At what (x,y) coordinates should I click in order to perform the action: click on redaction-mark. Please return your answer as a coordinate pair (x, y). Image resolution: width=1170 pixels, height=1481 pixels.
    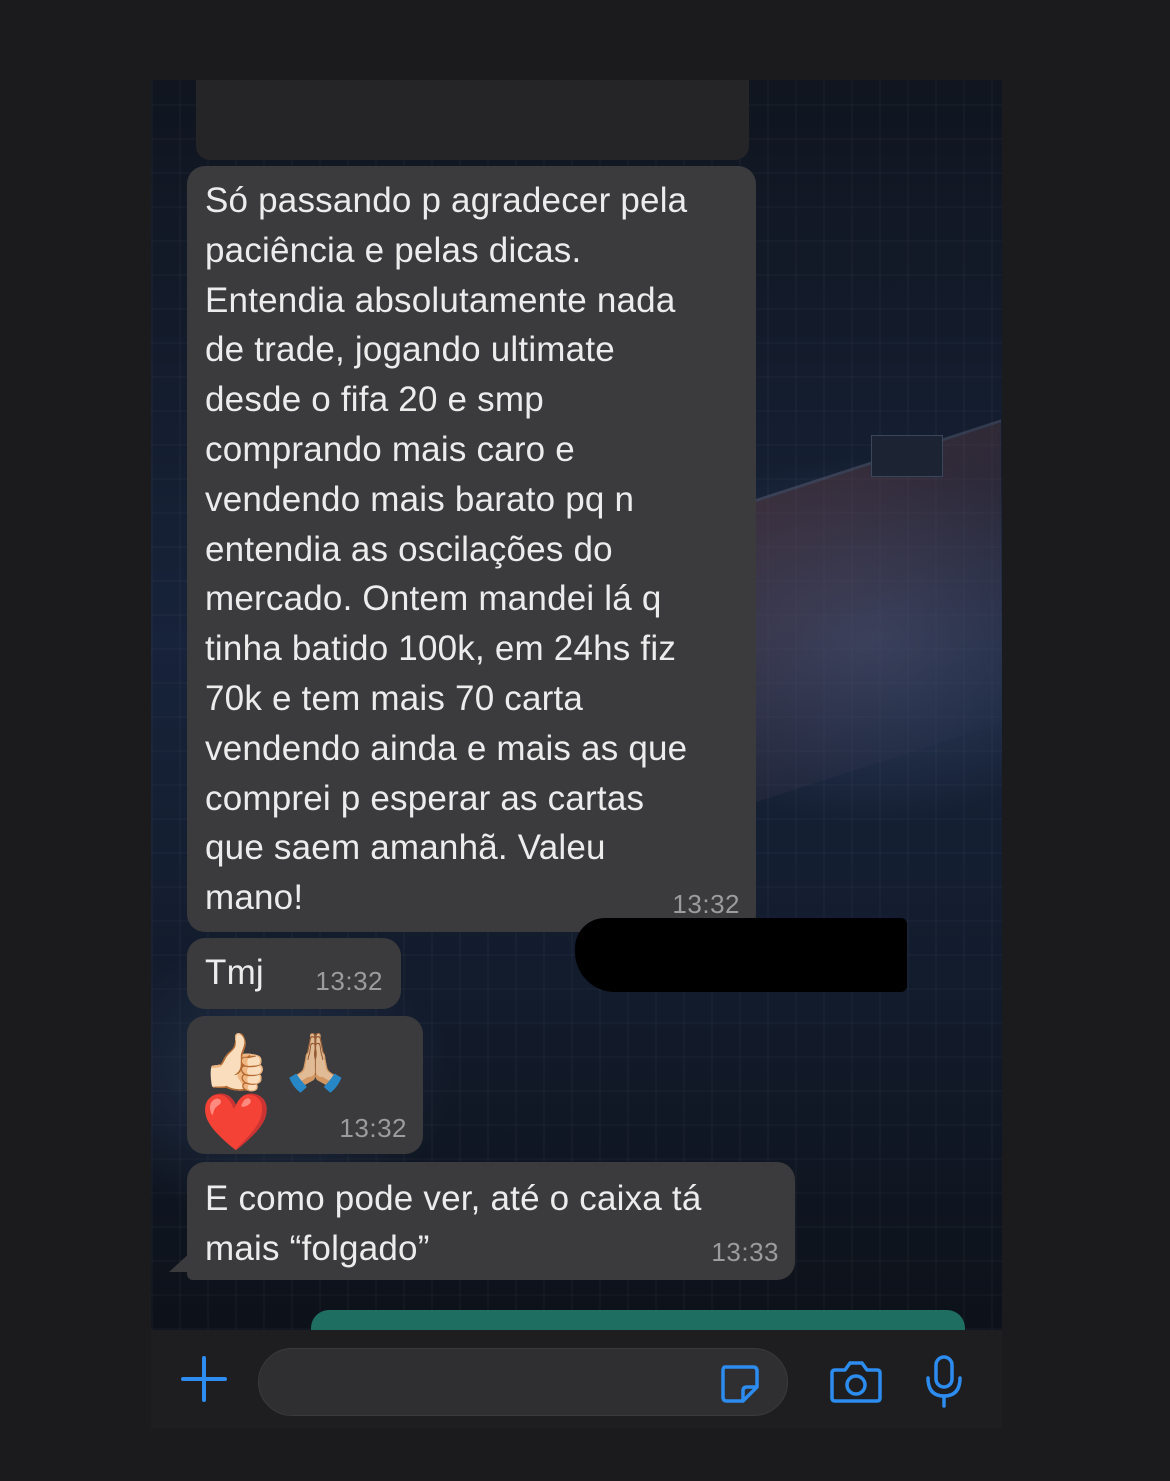
    Looking at the image, I should click on (741, 955).